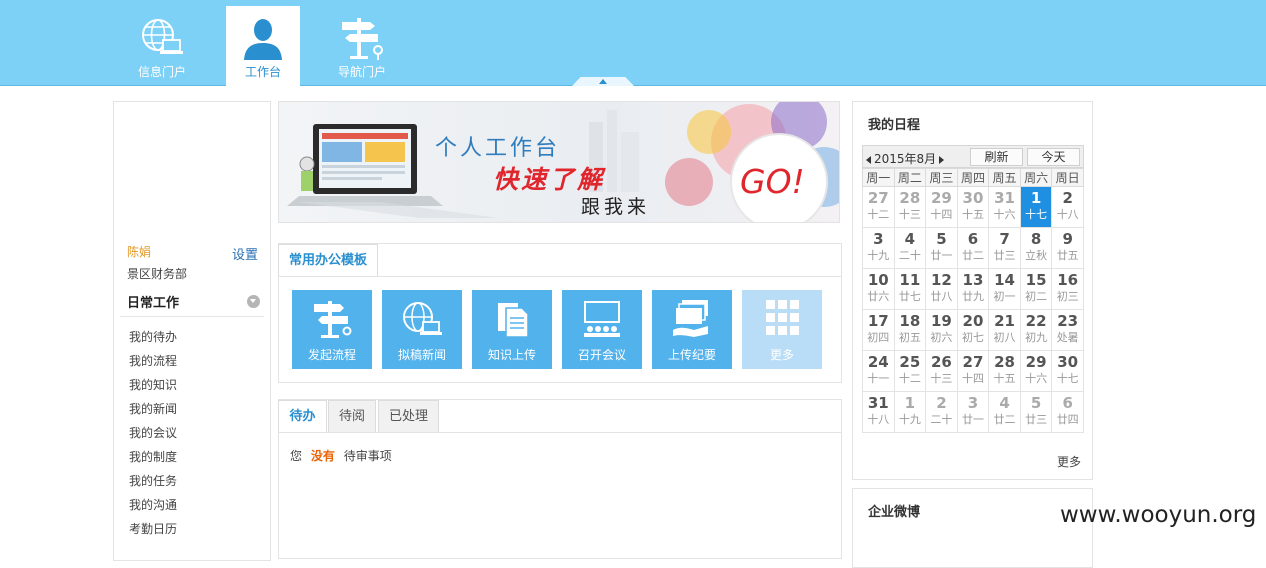  What do you see at coordinates (352, 416) in the screenshot?
I see `tab-to-read: 待阅` at bounding box center [352, 416].